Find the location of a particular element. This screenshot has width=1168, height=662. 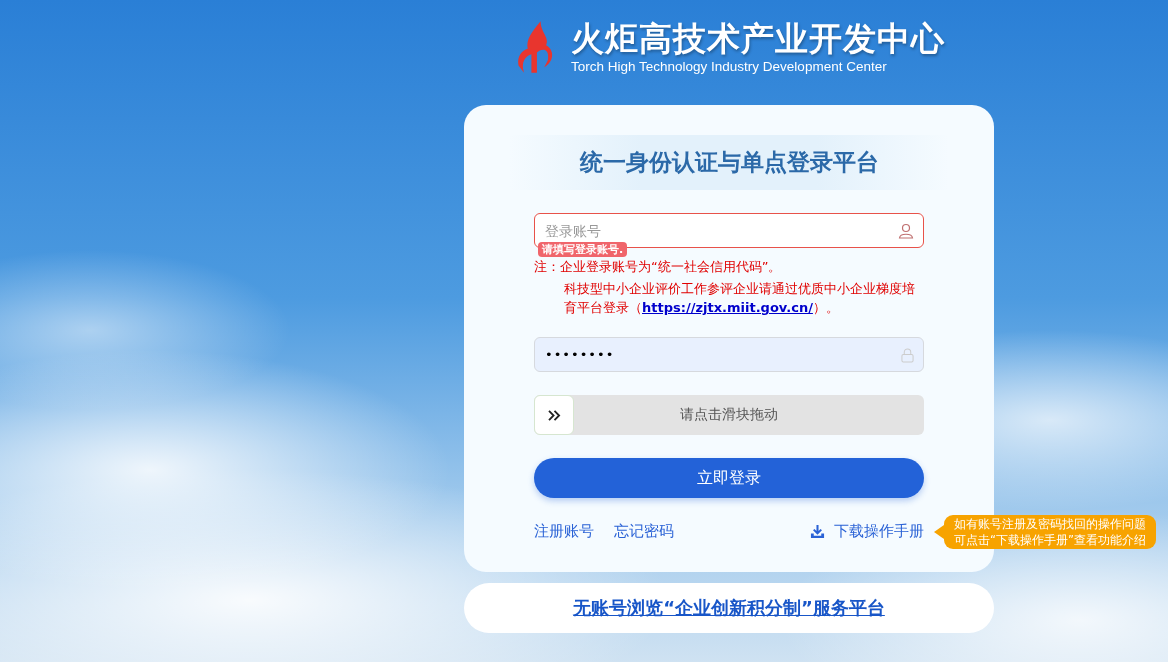

text-link: 忘记密码 is located at coordinates (644, 531).